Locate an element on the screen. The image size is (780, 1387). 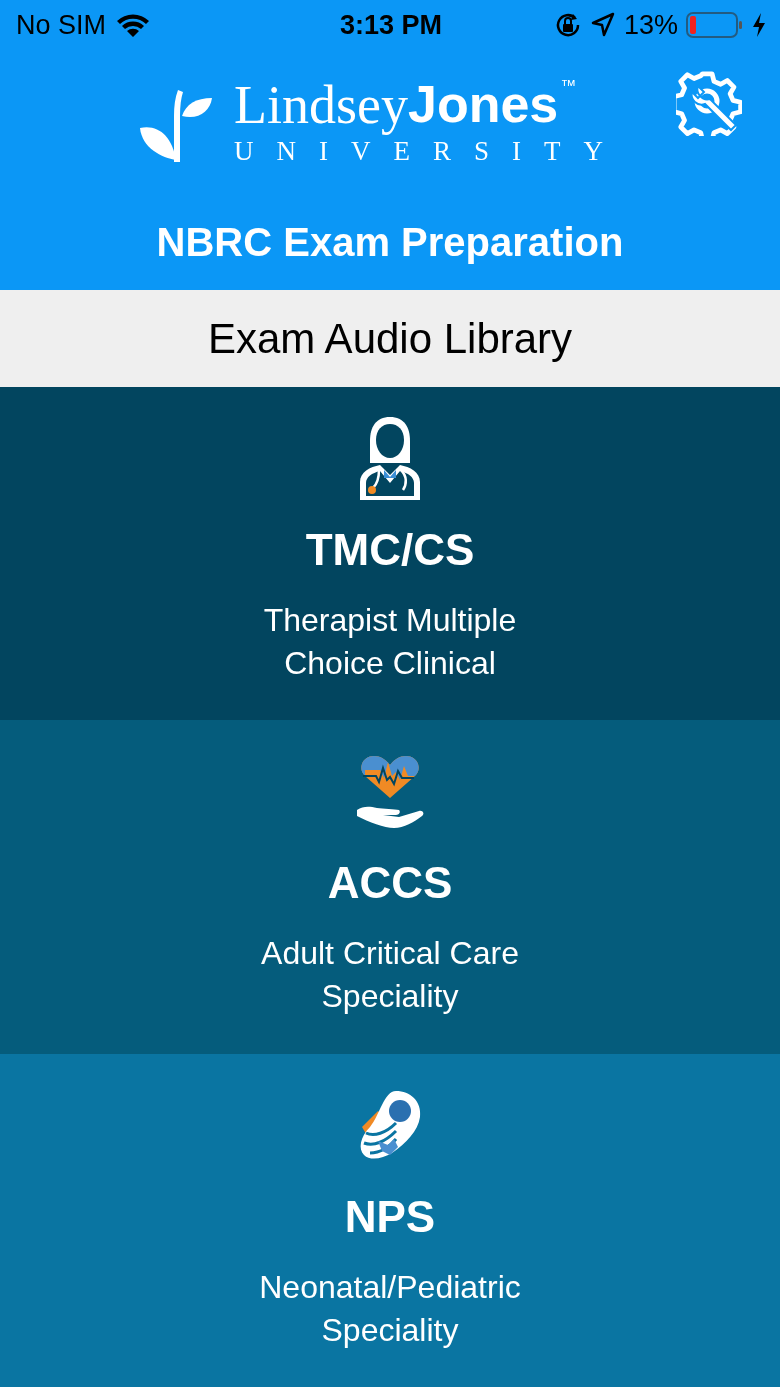
logo-text: Jones is located at coordinates (483, 104).